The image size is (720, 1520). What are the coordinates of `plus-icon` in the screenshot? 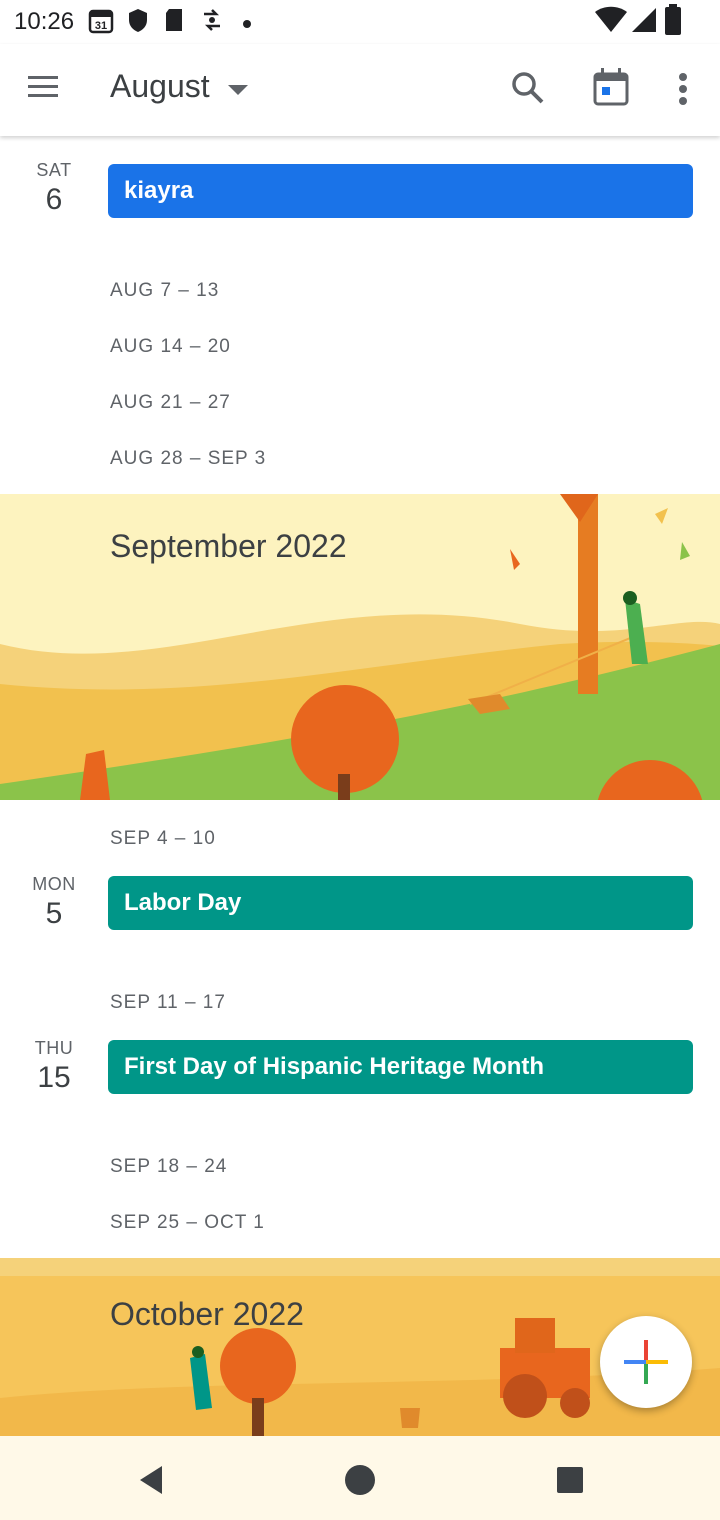 It's located at (646, 1362).